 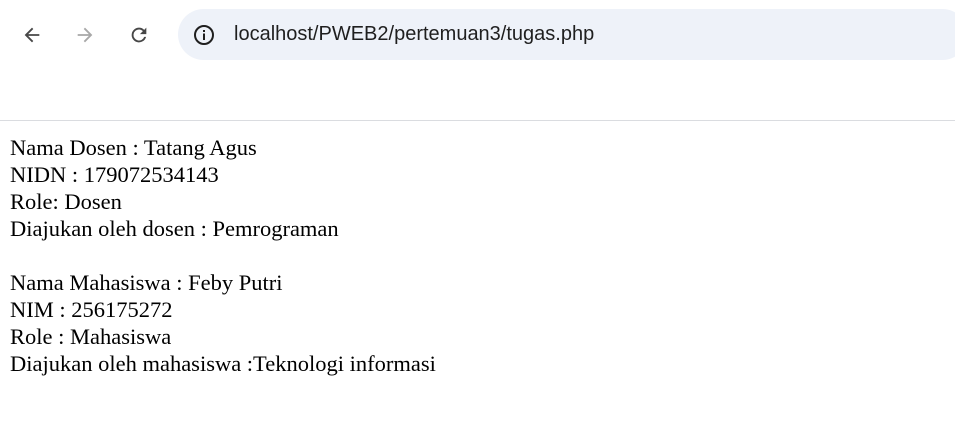 I want to click on forward-button, so click(x=85, y=35).